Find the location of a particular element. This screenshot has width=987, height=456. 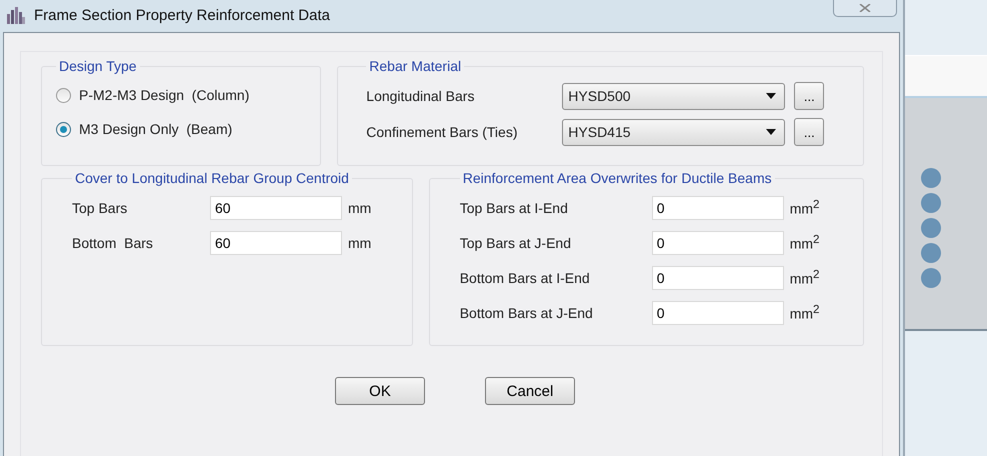

group-title: Rebar Material is located at coordinates (415, 66).